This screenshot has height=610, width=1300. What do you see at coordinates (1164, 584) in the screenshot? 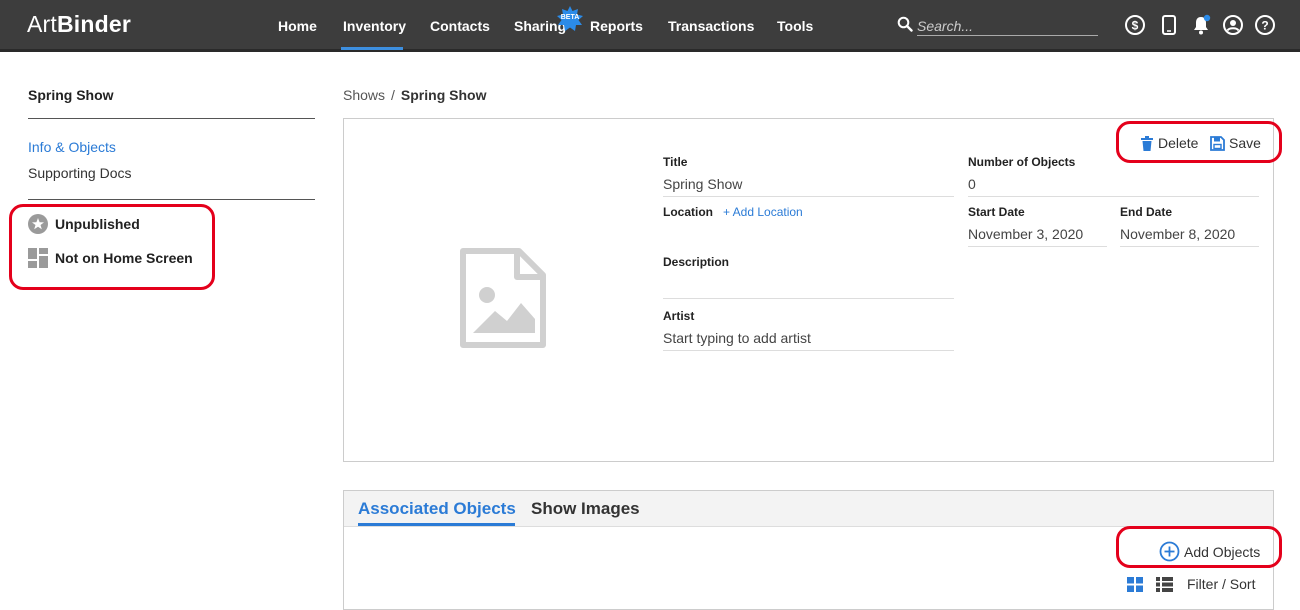
I see `list-view-icon` at bounding box center [1164, 584].